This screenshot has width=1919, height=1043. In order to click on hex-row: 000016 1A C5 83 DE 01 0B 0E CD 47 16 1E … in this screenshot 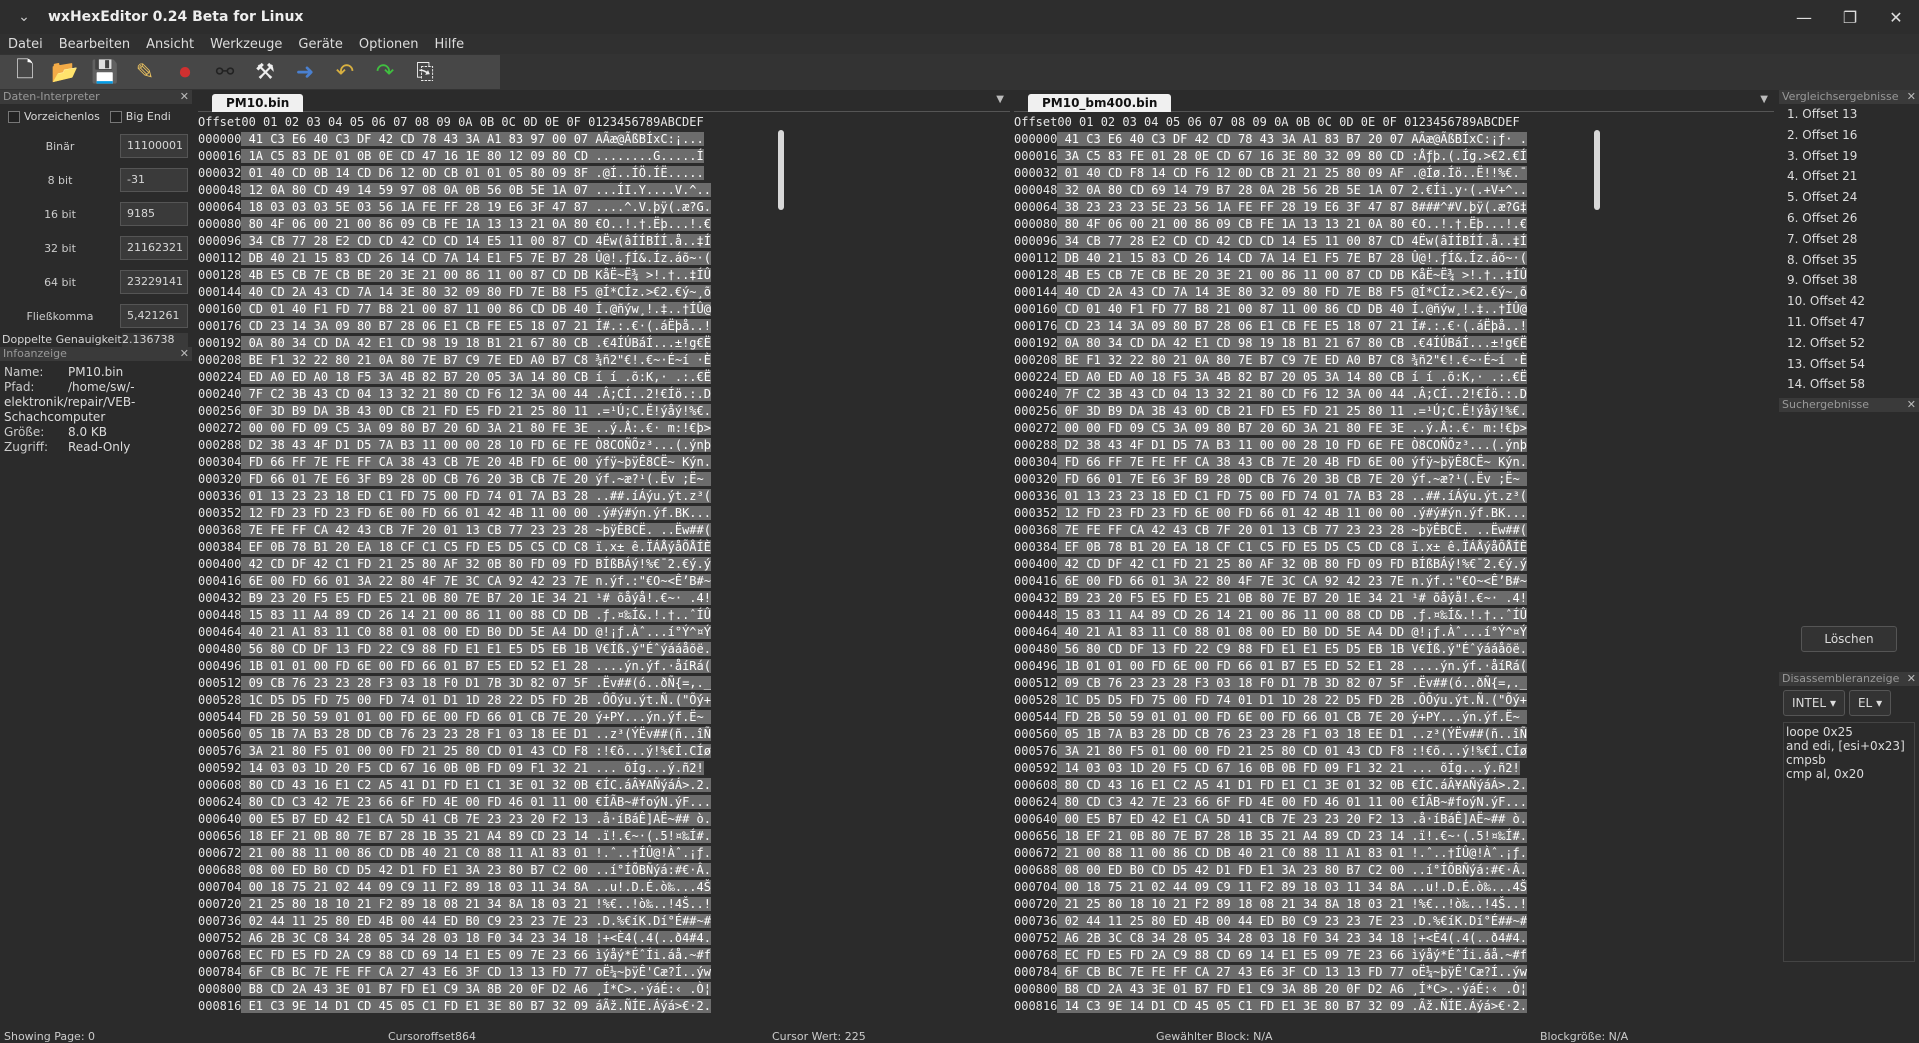, I will do `click(454, 156)`.